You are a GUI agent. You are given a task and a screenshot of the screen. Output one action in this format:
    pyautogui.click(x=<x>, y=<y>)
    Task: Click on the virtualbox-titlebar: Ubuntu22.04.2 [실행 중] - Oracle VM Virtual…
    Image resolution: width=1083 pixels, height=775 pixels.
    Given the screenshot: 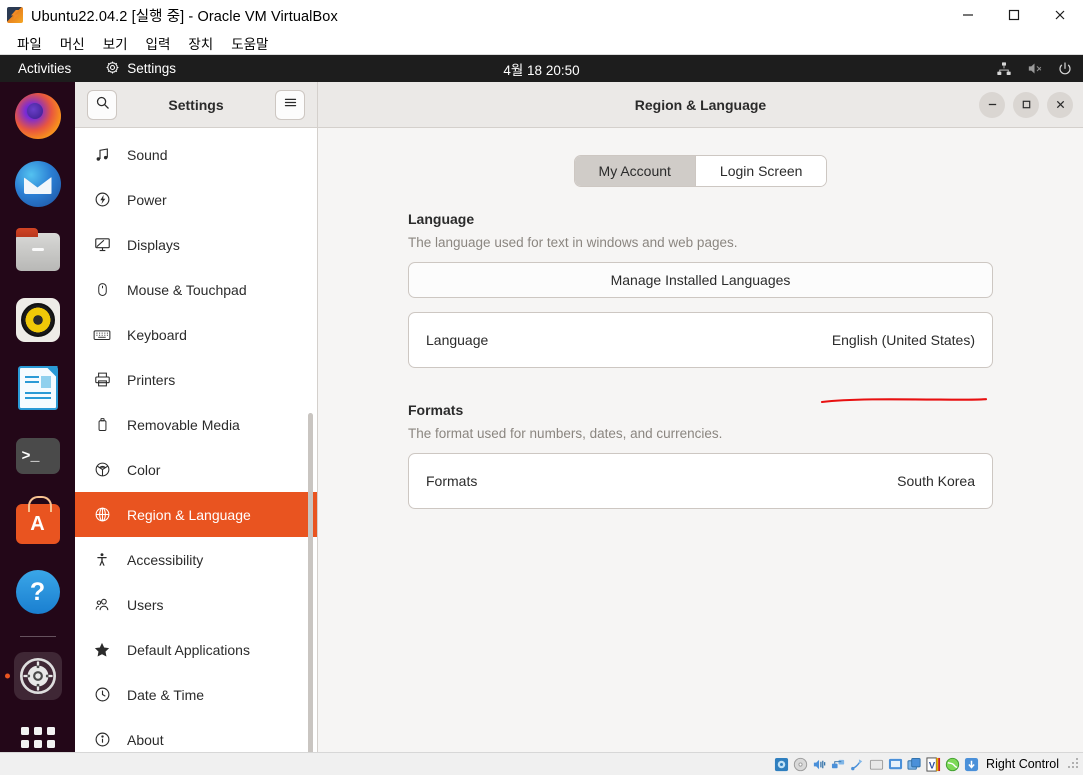 What is the action you would take?
    pyautogui.click(x=541, y=15)
    